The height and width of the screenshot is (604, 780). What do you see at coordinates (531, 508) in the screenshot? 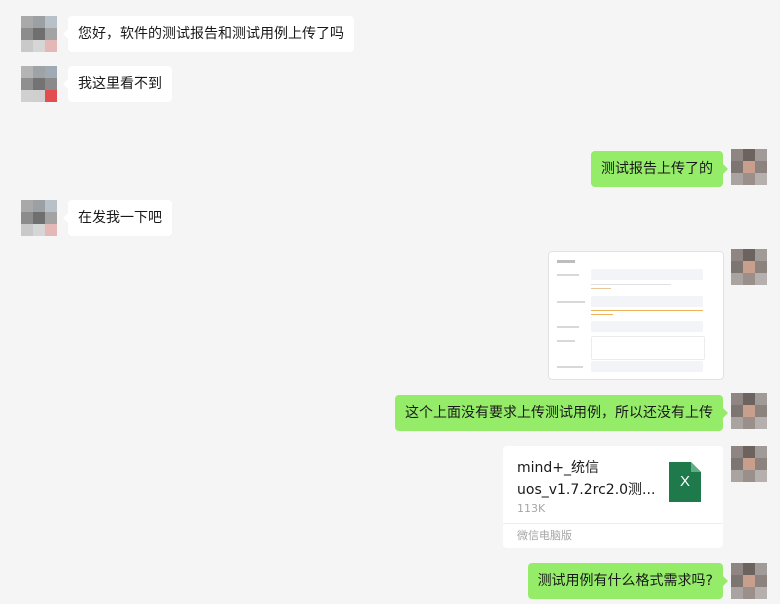
I see `file-size: 113K` at bounding box center [531, 508].